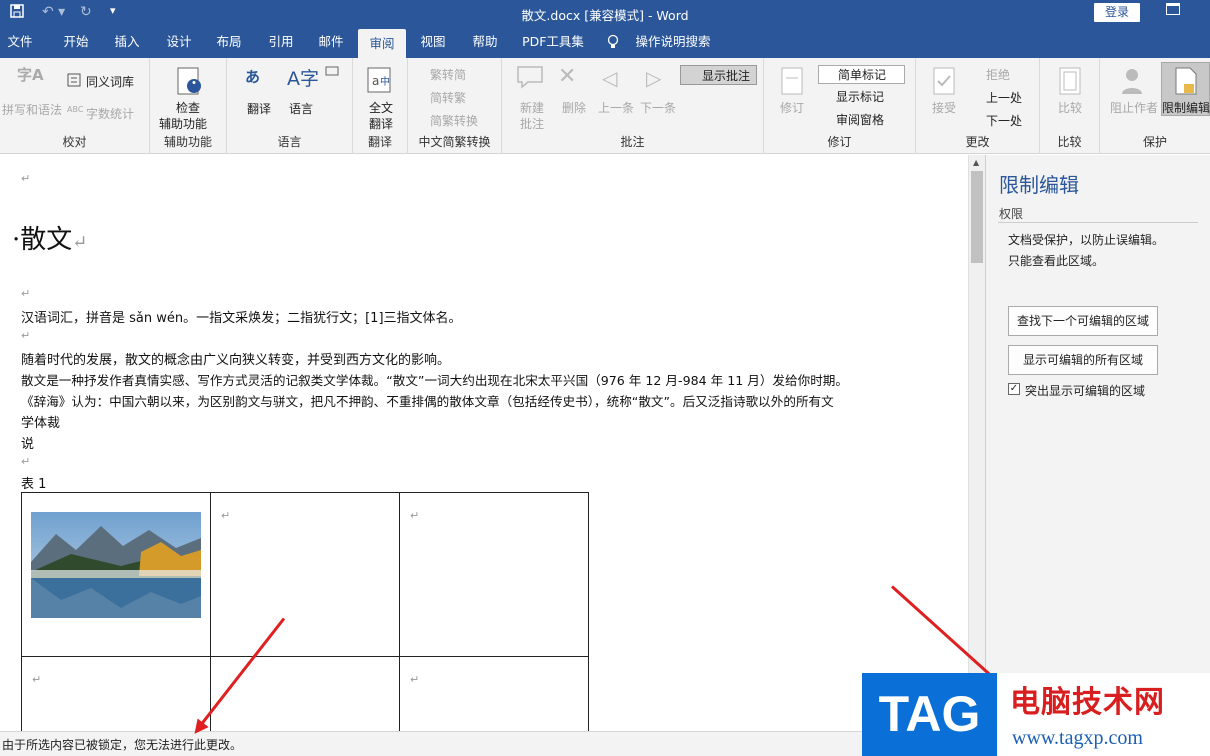  I want to click on check-accessibility-button: 辅助功能, so click(183, 123).